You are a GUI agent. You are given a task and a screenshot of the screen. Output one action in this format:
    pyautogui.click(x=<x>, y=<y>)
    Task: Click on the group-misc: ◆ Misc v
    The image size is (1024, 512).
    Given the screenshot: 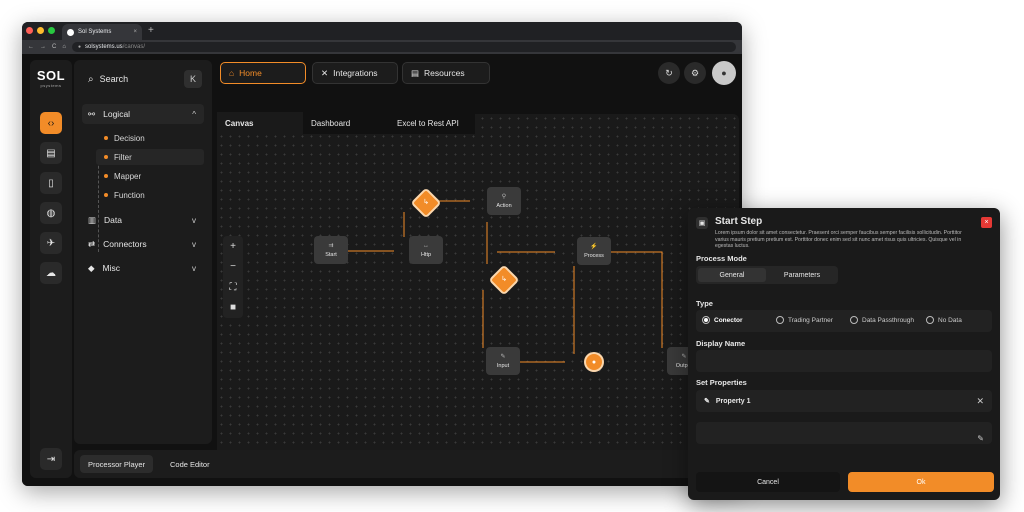 What is the action you would take?
    pyautogui.click(x=143, y=268)
    